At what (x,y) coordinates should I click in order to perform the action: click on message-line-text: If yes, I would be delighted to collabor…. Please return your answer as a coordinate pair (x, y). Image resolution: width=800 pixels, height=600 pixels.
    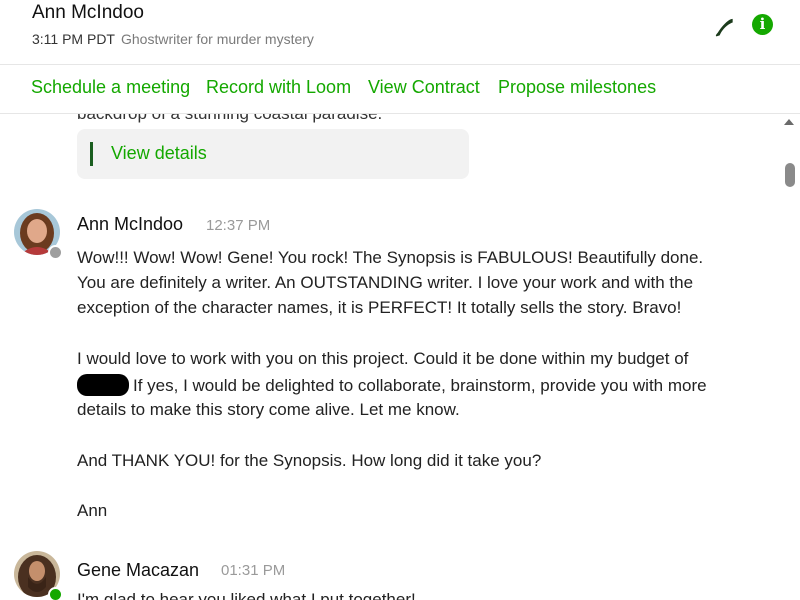
    Looking at the image, I should click on (420, 385).